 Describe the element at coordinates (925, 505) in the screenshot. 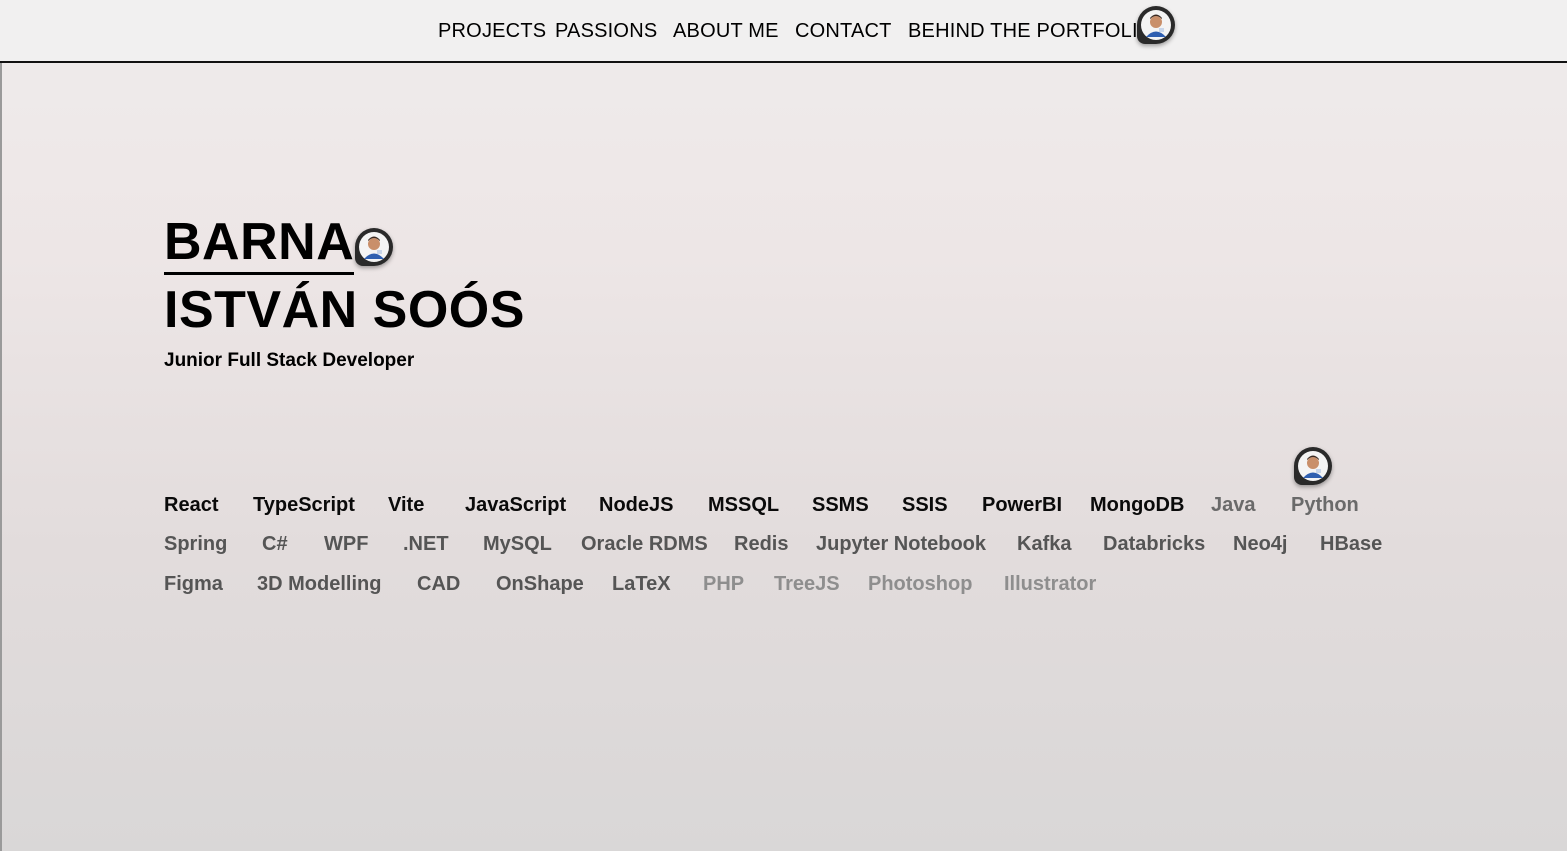

I see `skill-tag: SSIS` at that location.